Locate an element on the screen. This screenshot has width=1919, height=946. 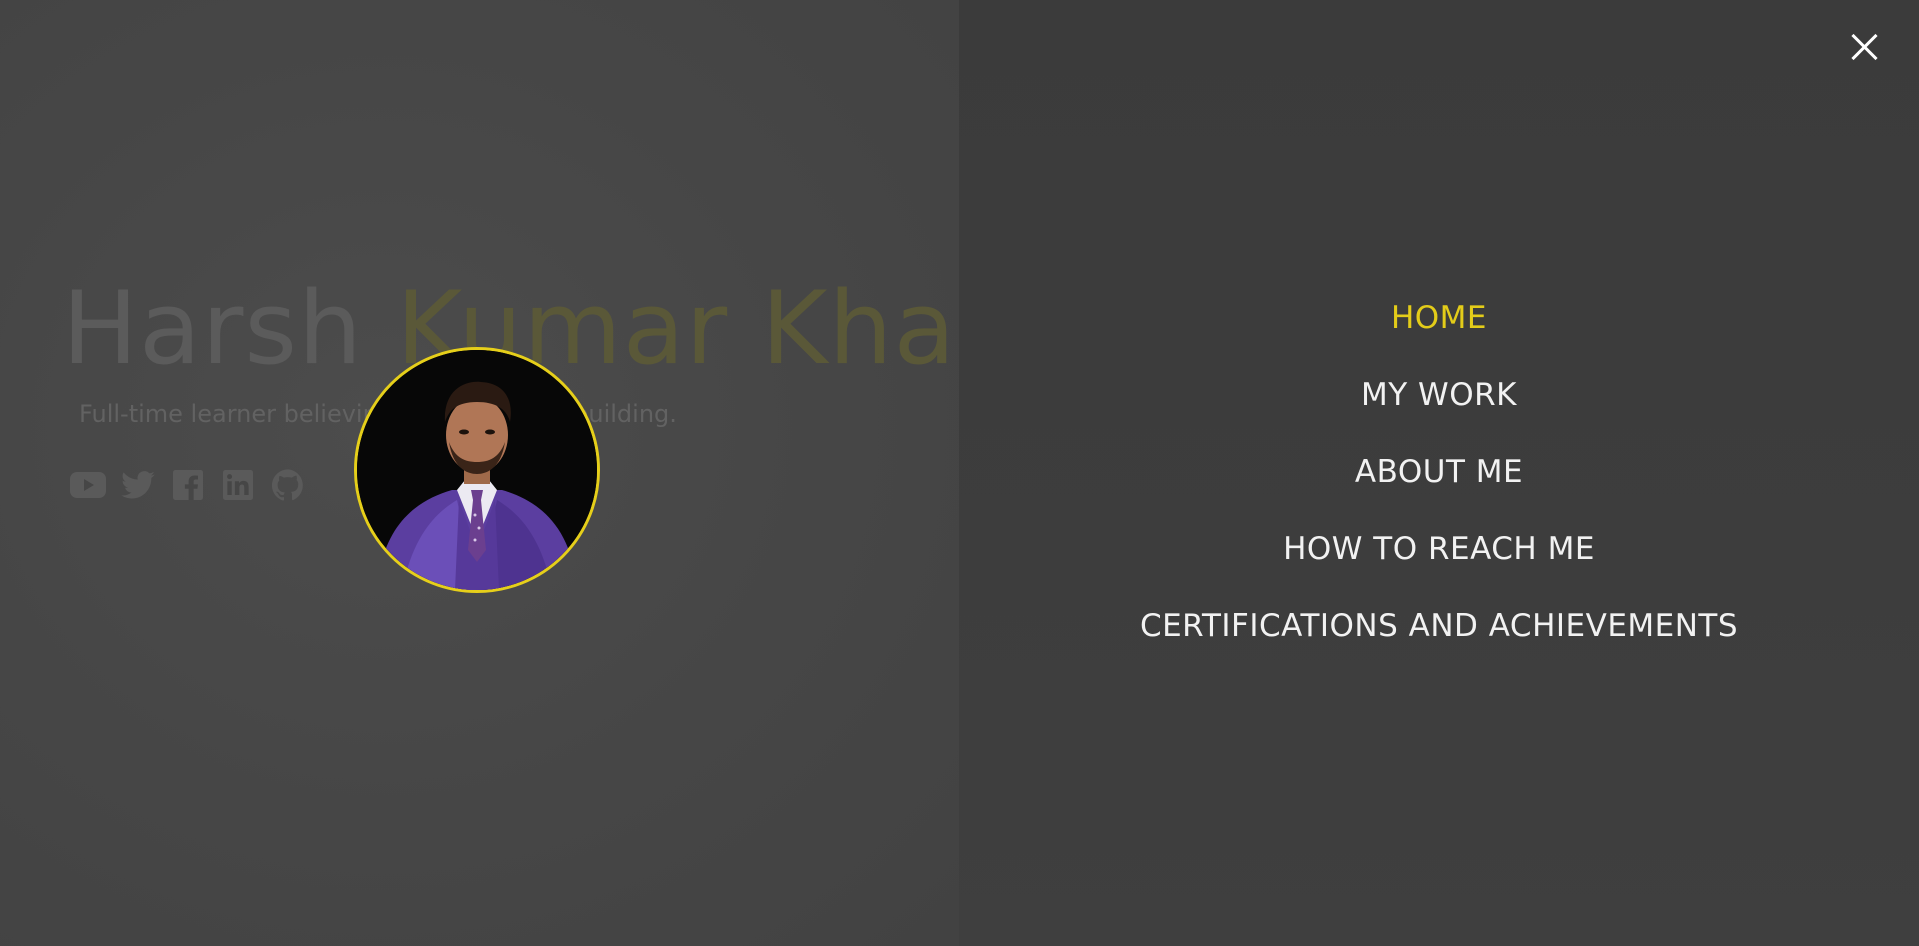
nav-link-home: HOME is located at coordinates (1439, 318).